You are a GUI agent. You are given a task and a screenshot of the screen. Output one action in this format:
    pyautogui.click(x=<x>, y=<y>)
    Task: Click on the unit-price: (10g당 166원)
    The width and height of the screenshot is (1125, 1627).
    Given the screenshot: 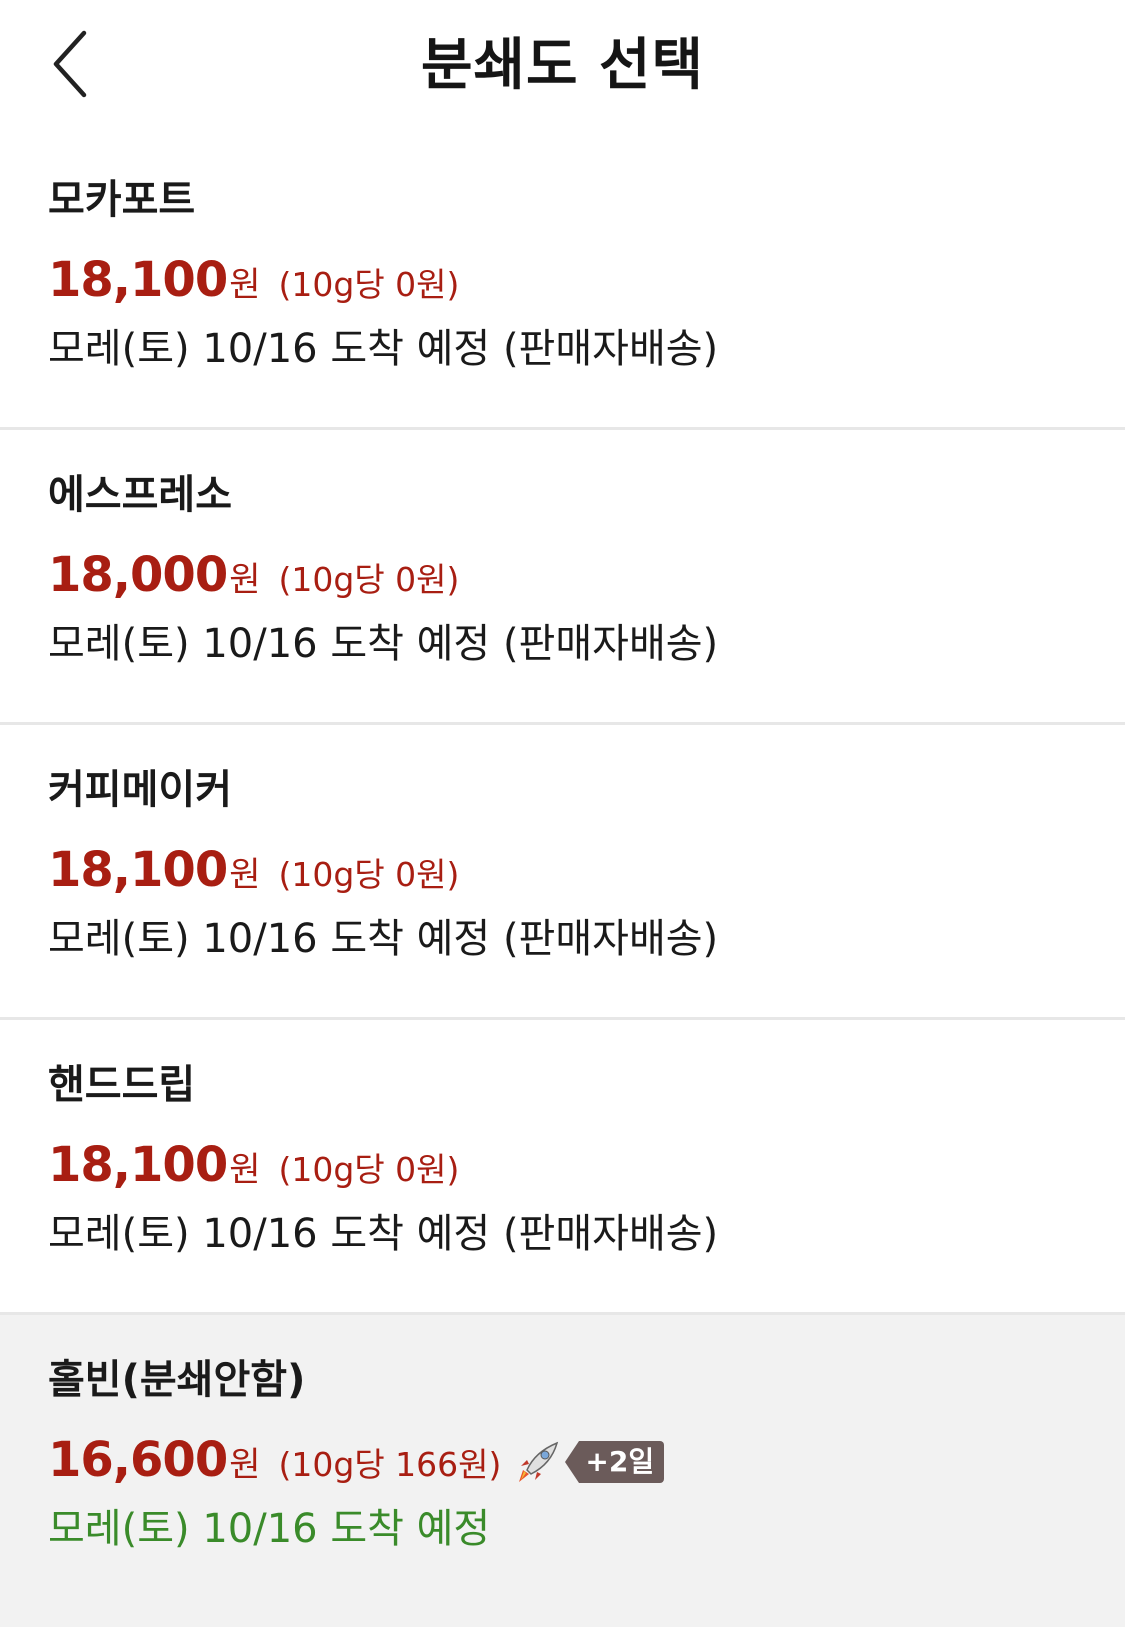 What is the action you would take?
    pyautogui.click(x=390, y=1464)
    